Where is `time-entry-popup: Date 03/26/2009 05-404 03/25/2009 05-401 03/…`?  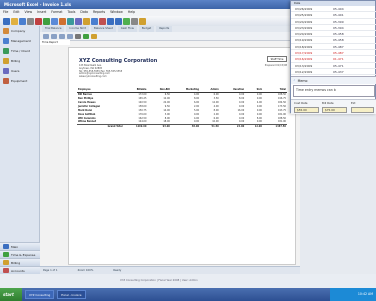 time-entry-popup: Date 03/26/2009 05-404 03/25/2009 05-401 03/… is located at coordinates (333, 57).